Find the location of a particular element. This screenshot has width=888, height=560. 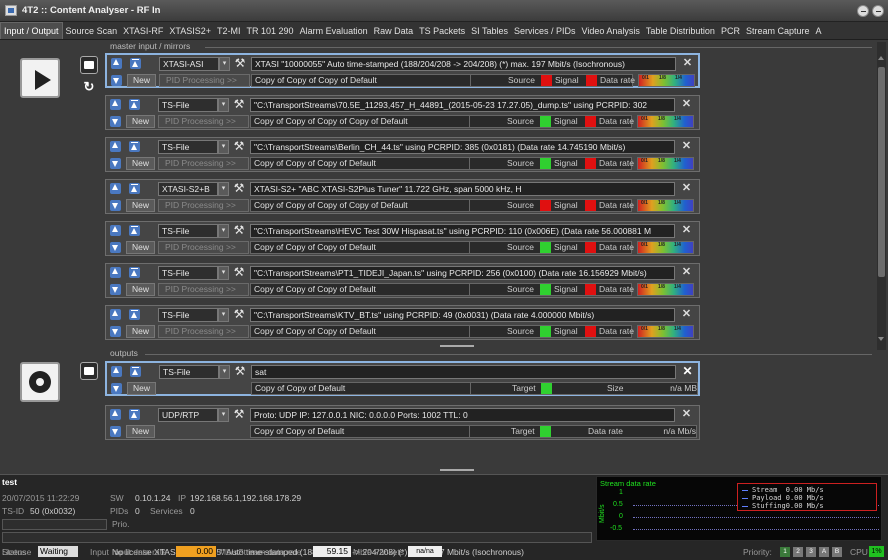

scroll-down-icon is located at coordinates (881, 339).